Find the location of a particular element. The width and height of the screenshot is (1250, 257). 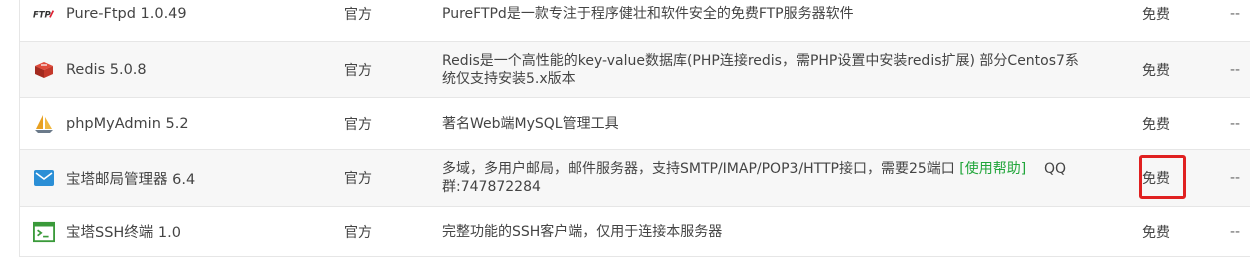

plugin-name: 宝塔邮局管理器 6.4 is located at coordinates (131, 179).